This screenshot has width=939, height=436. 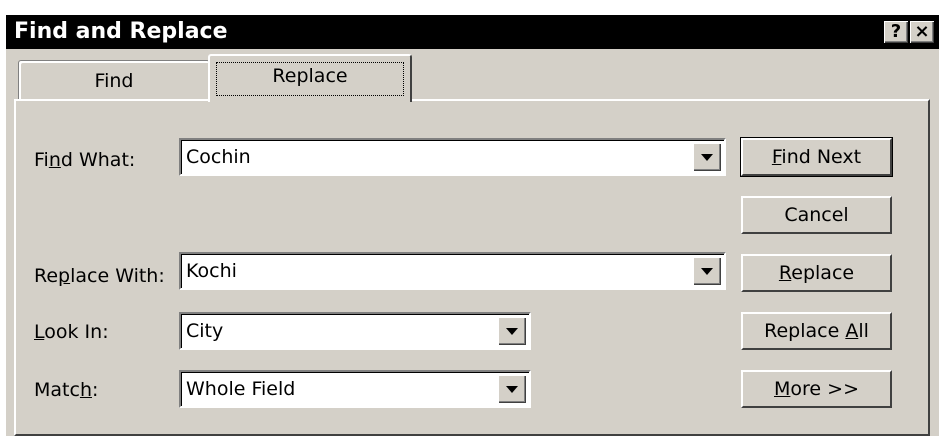 I want to click on match-dropdown-button, so click(x=512, y=389).